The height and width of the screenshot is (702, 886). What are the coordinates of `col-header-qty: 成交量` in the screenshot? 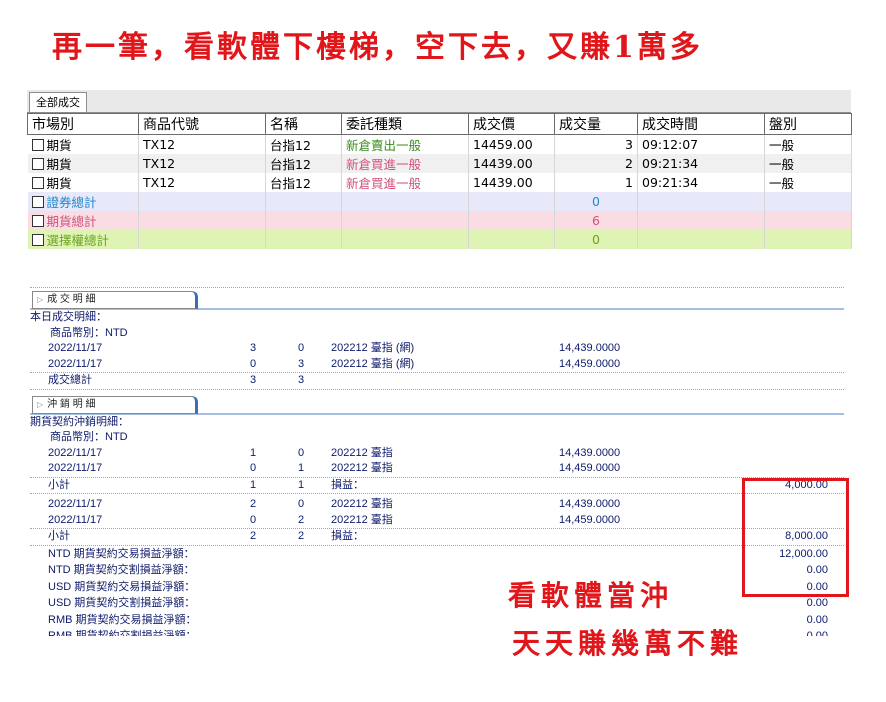 It's located at (596, 124).